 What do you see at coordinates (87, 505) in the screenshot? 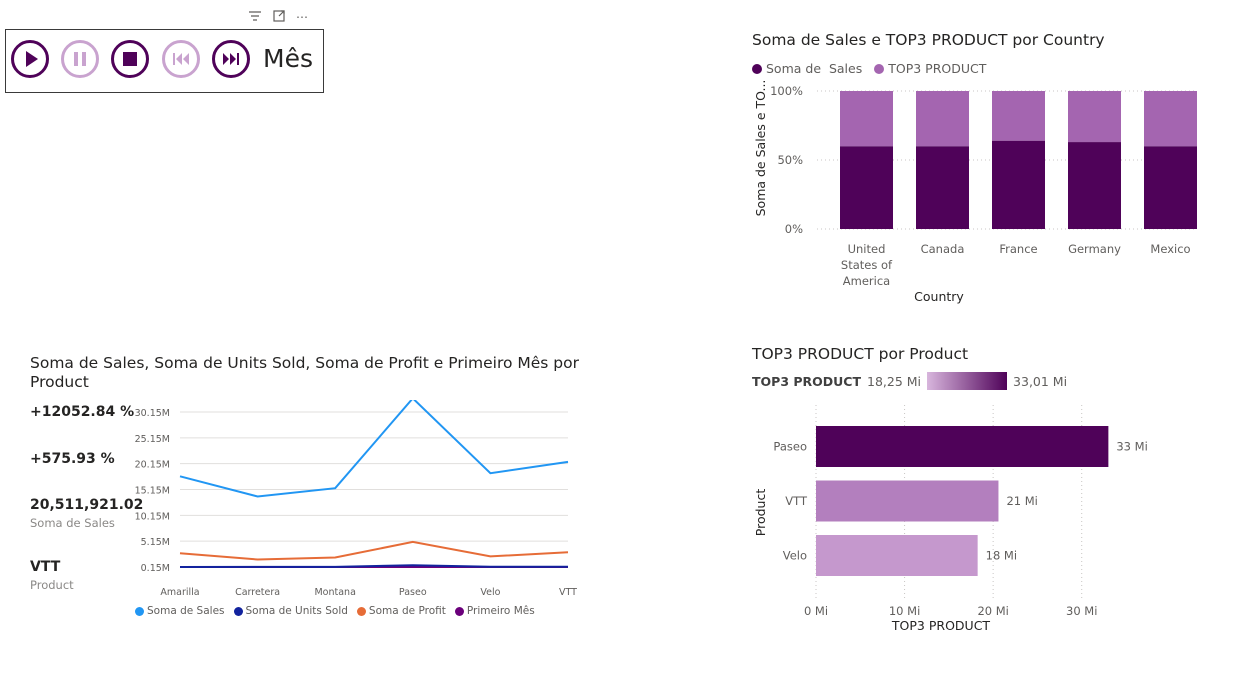
I see `kpi-value-3: 20,511,921.02` at bounding box center [87, 505].